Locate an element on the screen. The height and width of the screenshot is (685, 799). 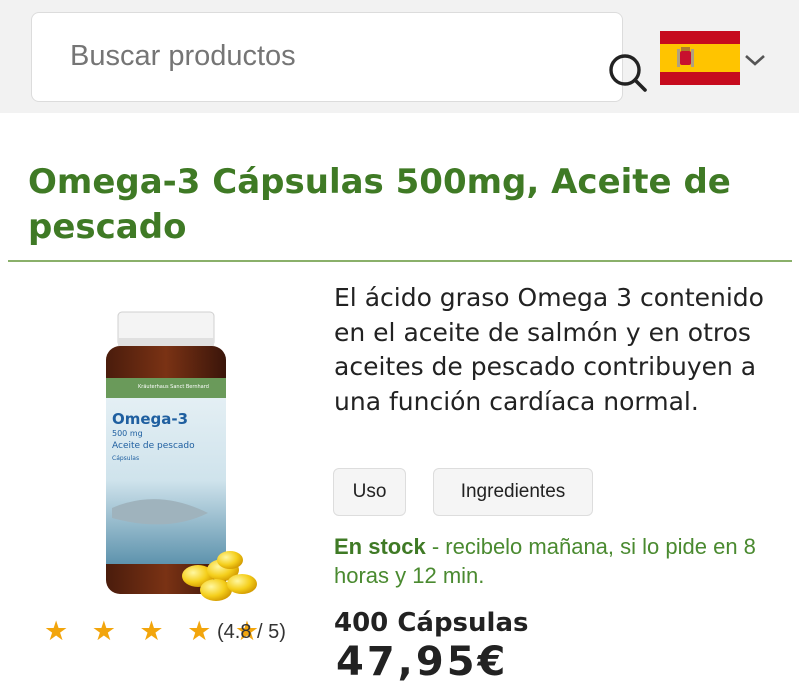
spain-flag-icon is located at coordinates (700, 58).